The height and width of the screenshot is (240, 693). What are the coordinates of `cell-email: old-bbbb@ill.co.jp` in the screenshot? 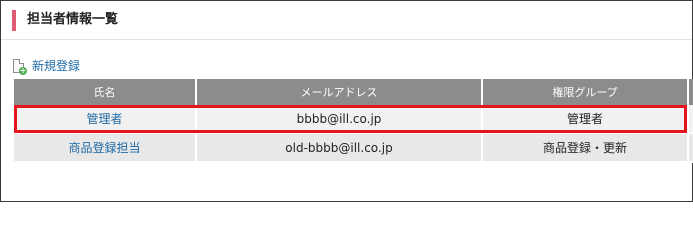 It's located at (339, 148).